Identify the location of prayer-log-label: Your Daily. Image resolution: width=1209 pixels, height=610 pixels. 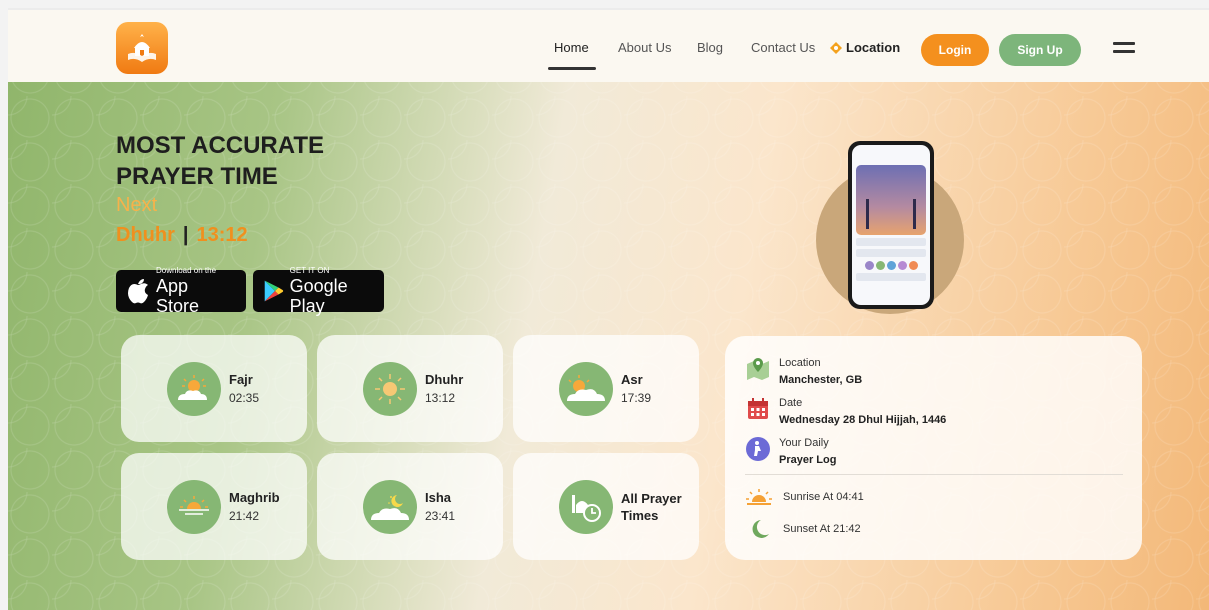
(804, 443).